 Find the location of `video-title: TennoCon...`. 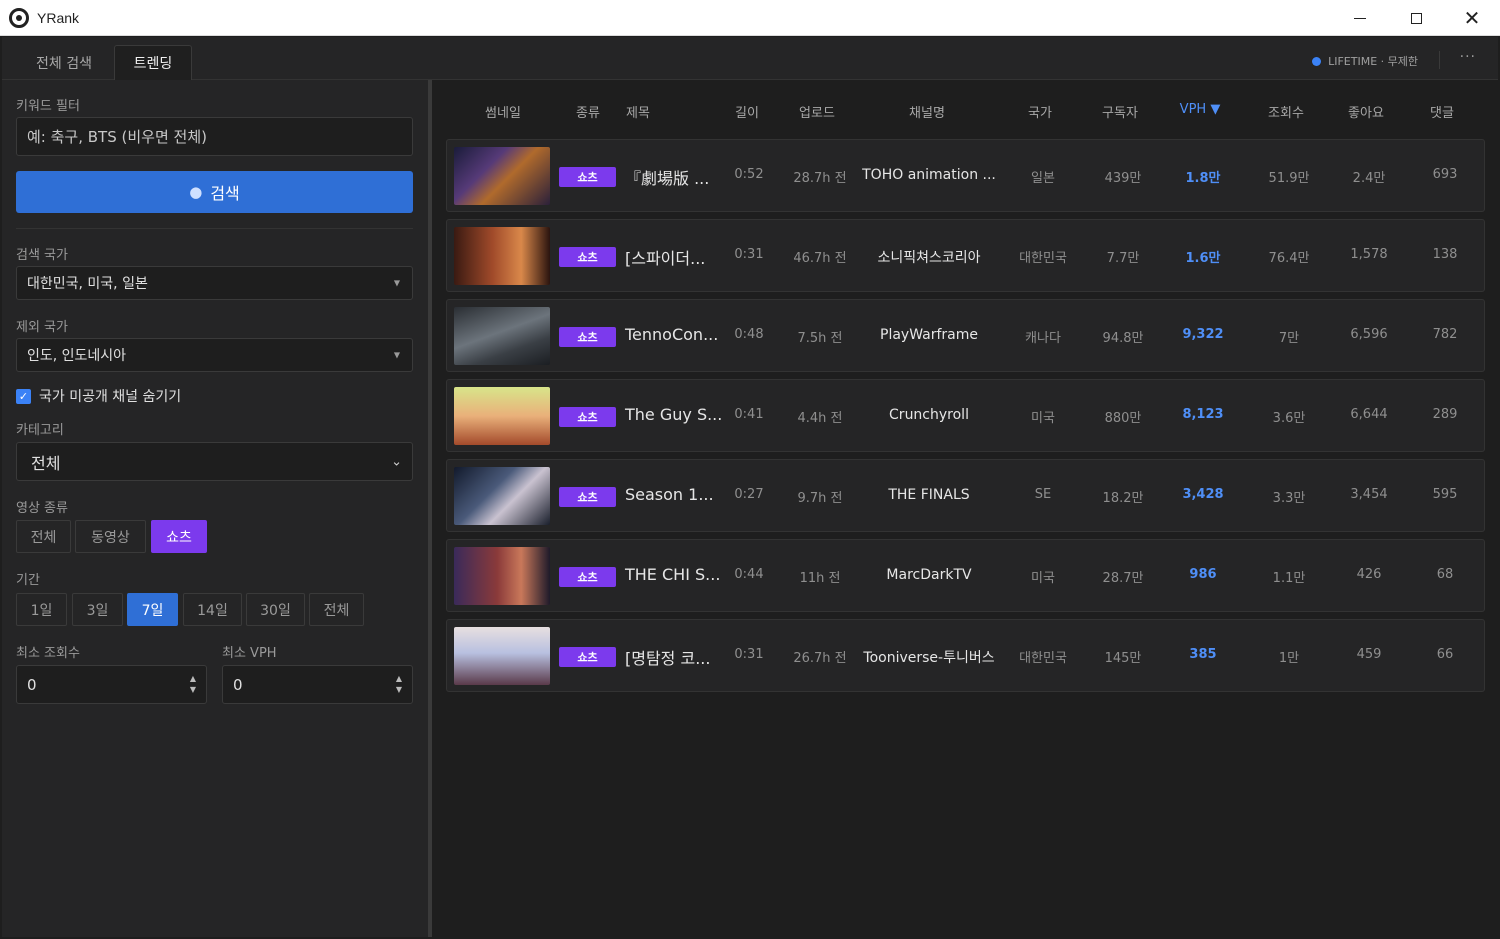

video-title: TennoCon... is located at coordinates (671, 334).